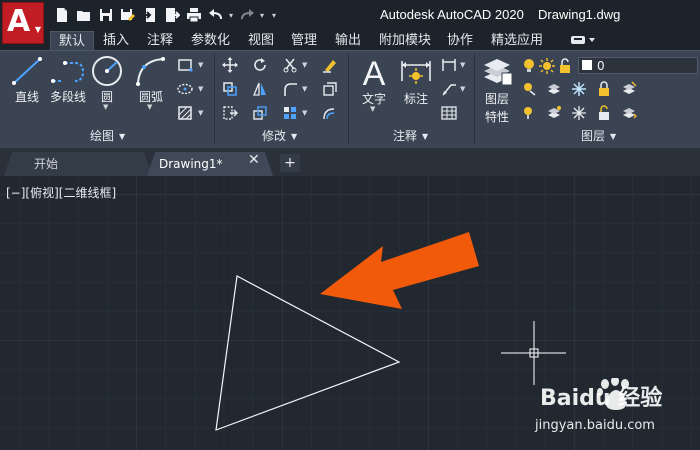 The height and width of the screenshot is (450, 700). I want to click on tab-manage: 管理, so click(304, 40).